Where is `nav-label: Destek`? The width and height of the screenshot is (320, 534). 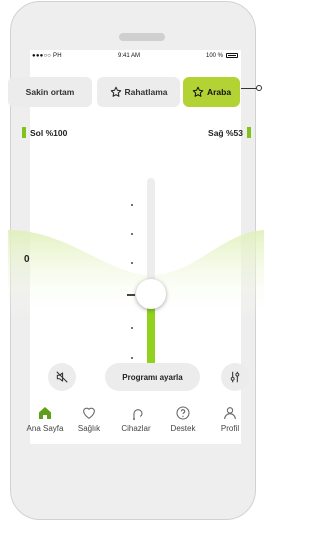 nav-label: Destek is located at coordinates (183, 428).